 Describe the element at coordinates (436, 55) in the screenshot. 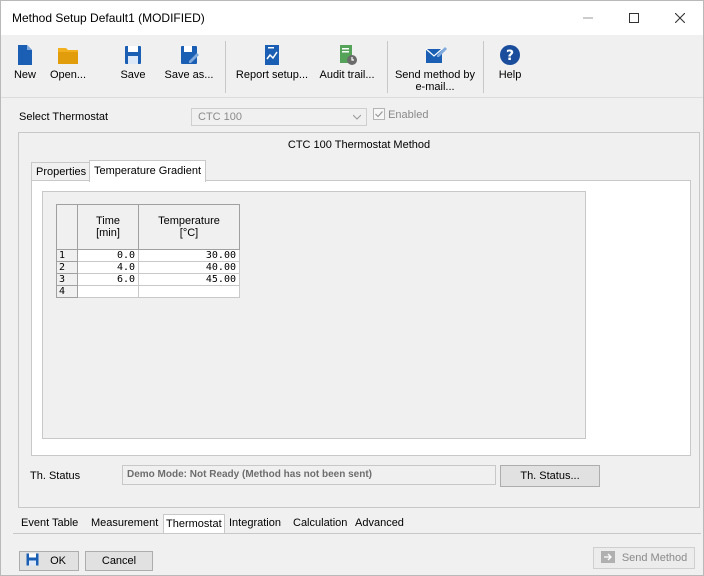

I see `email-send-icon` at that location.